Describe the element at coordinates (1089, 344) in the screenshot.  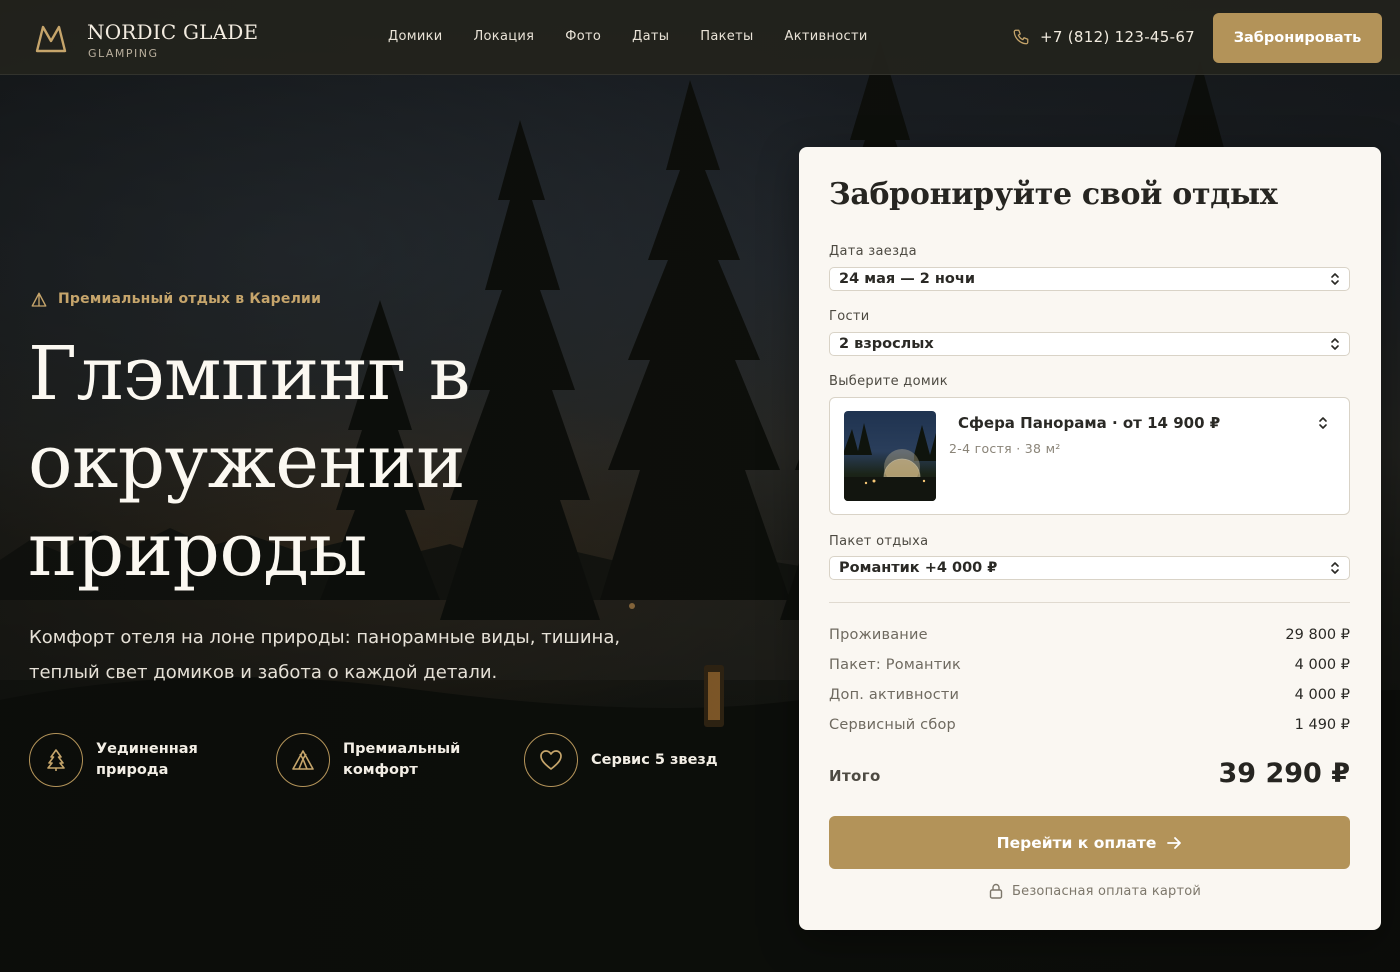
I see `guests-select: 2 взрослых` at that location.